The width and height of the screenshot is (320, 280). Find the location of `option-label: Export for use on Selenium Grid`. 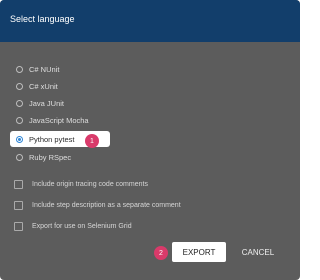

option-label: Export for use on Selenium Grid is located at coordinates (82, 226).